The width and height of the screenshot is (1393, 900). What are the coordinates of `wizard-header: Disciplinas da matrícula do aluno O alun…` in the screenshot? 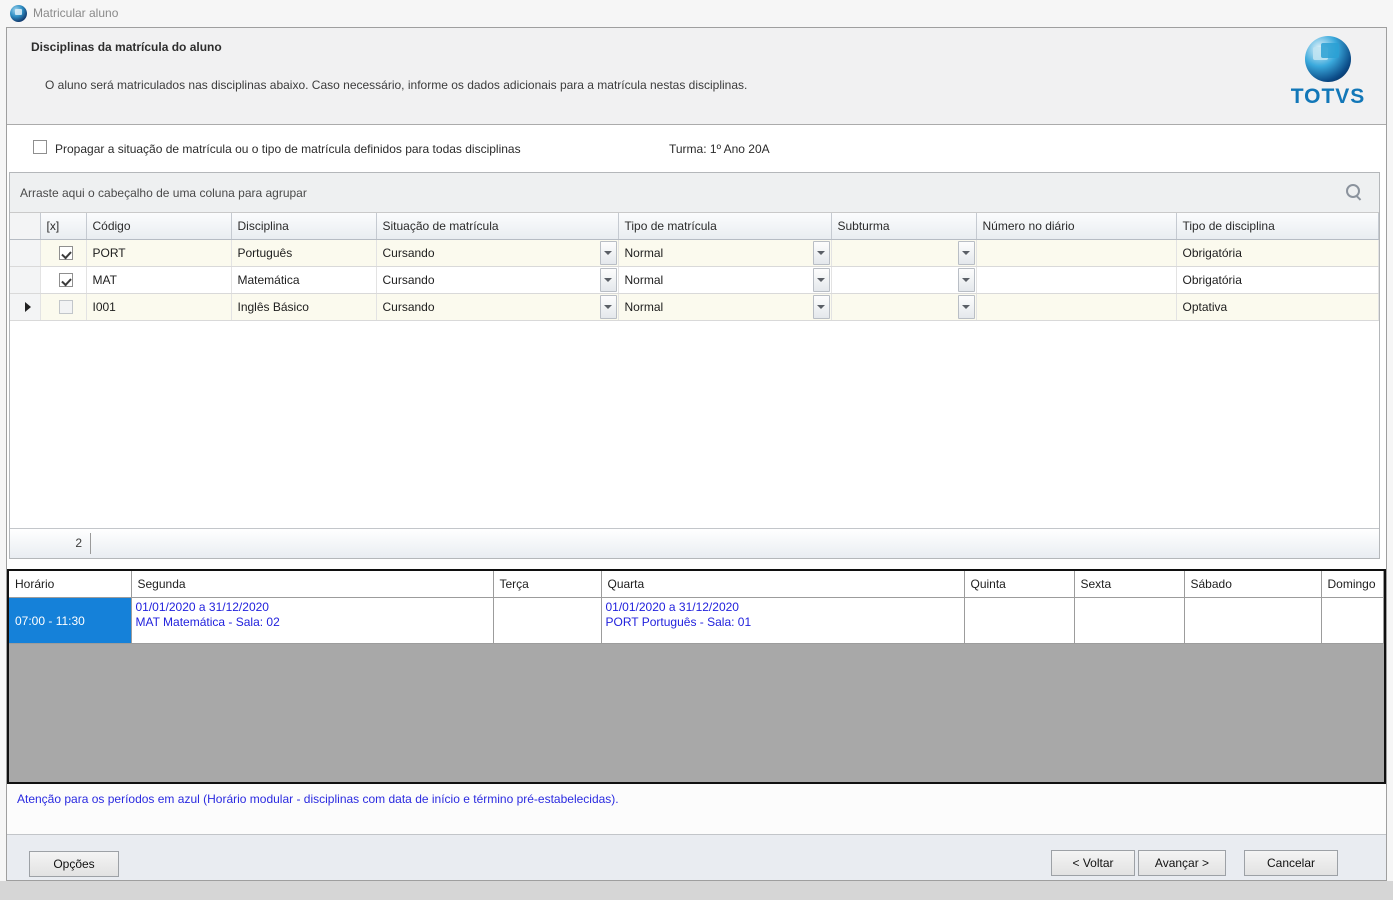 It's located at (696, 76).